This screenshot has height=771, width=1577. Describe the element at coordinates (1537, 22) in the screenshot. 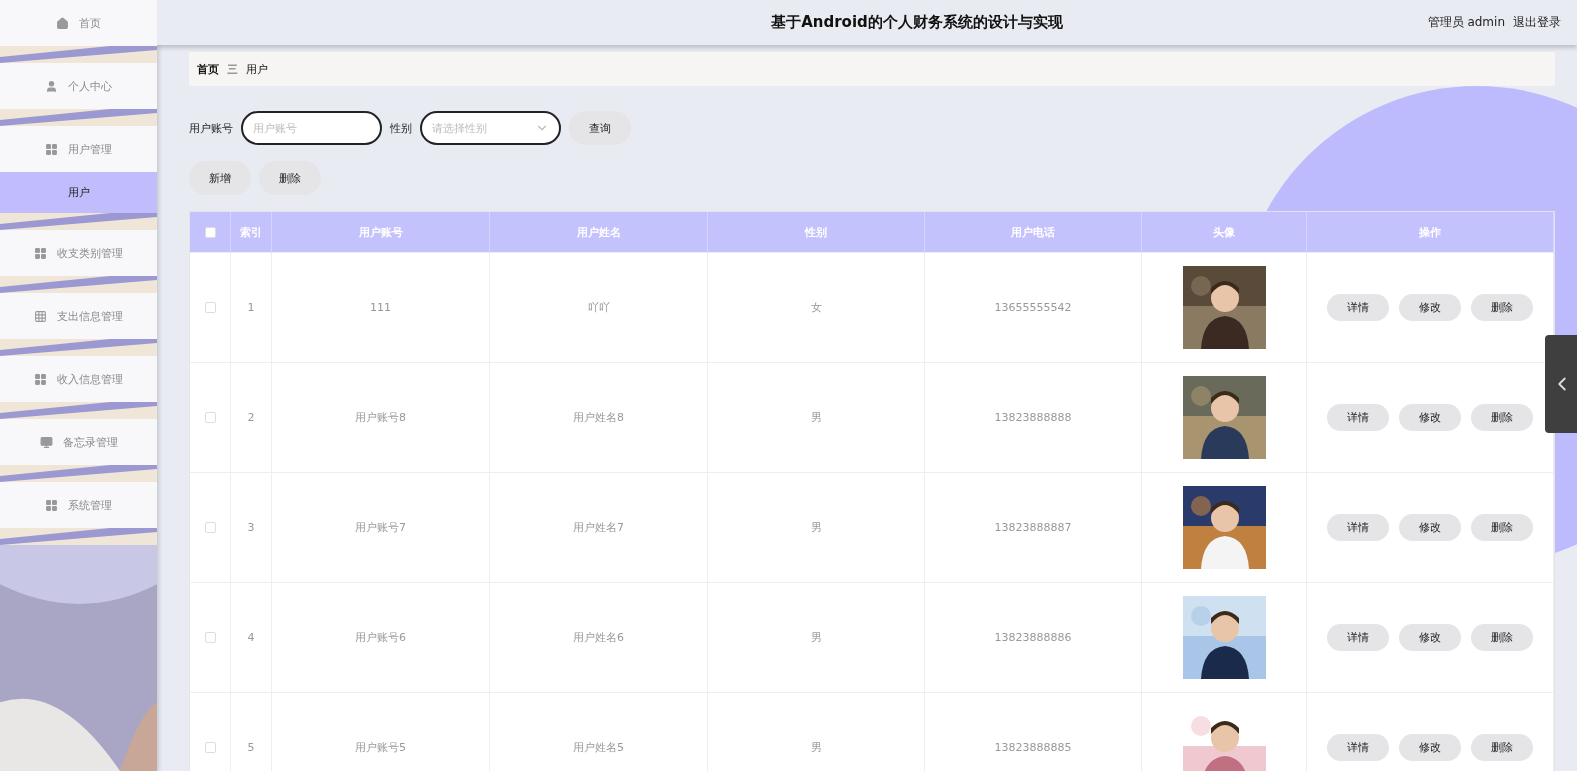

I see `logout-link: 退出登录` at that location.